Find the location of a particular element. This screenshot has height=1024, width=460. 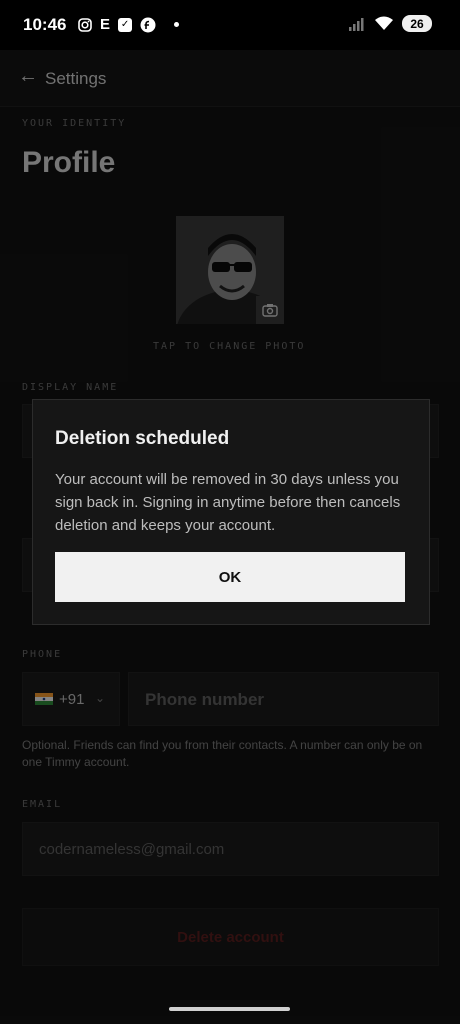

dot-icon is located at coordinates (177, 24).